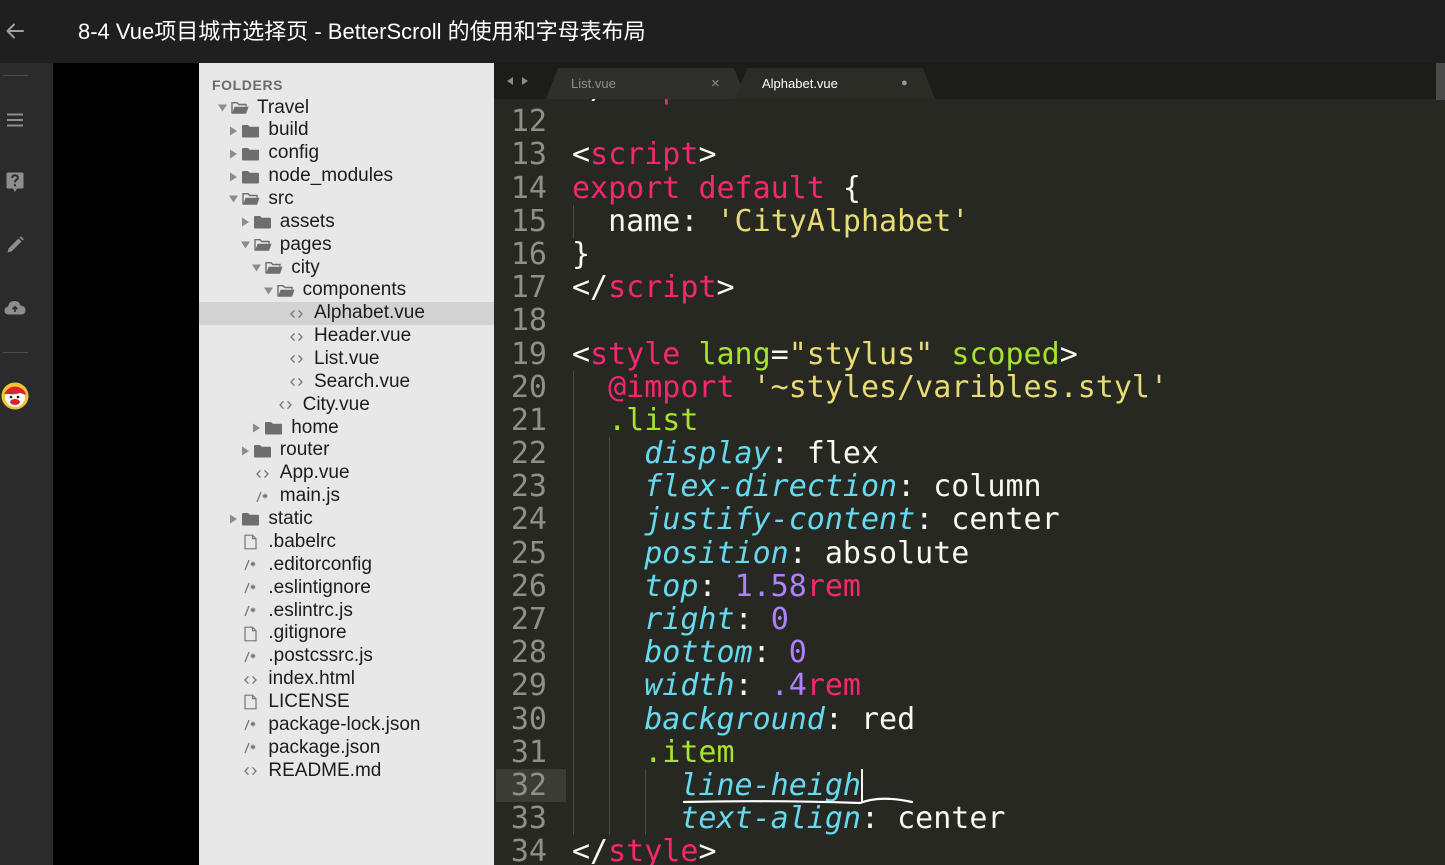 This screenshot has height=865, width=1445. Describe the element at coordinates (346, 565) in the screenshot. I see `file-row: .editorconfig` at that location.